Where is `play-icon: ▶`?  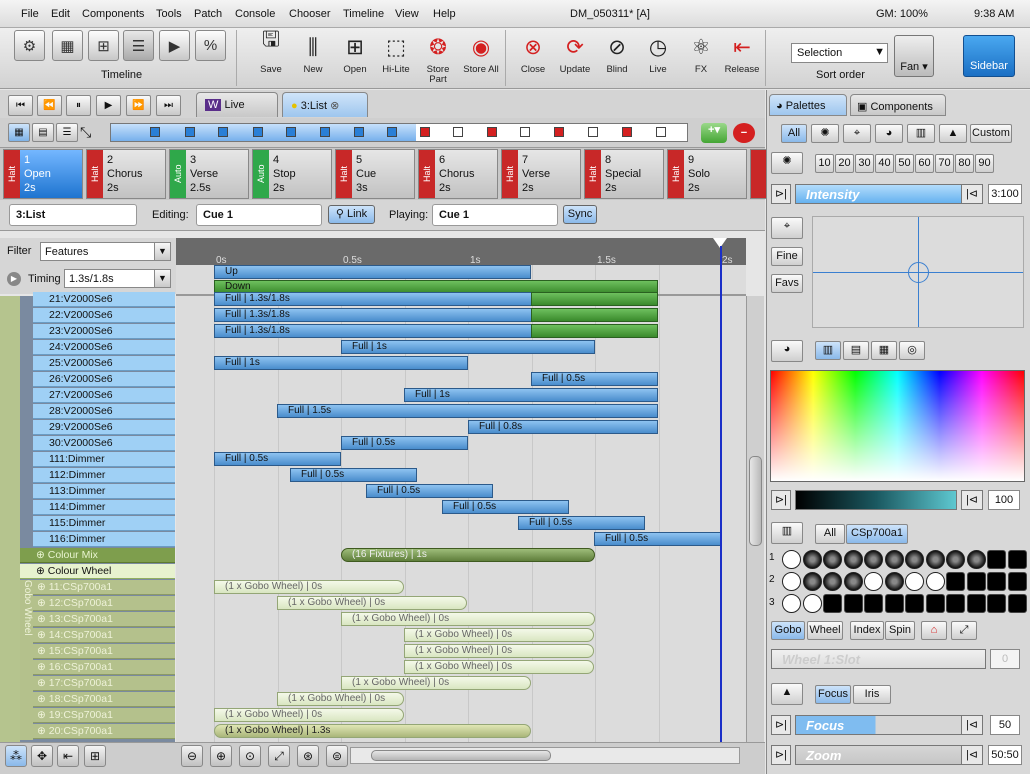
play-icon: ▶ is located at coordinates (108, 105).